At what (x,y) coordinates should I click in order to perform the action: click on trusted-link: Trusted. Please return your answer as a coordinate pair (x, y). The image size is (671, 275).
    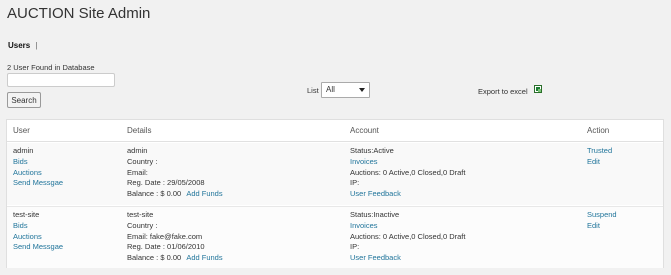
    Looking at the image, I should click on (599, 151).